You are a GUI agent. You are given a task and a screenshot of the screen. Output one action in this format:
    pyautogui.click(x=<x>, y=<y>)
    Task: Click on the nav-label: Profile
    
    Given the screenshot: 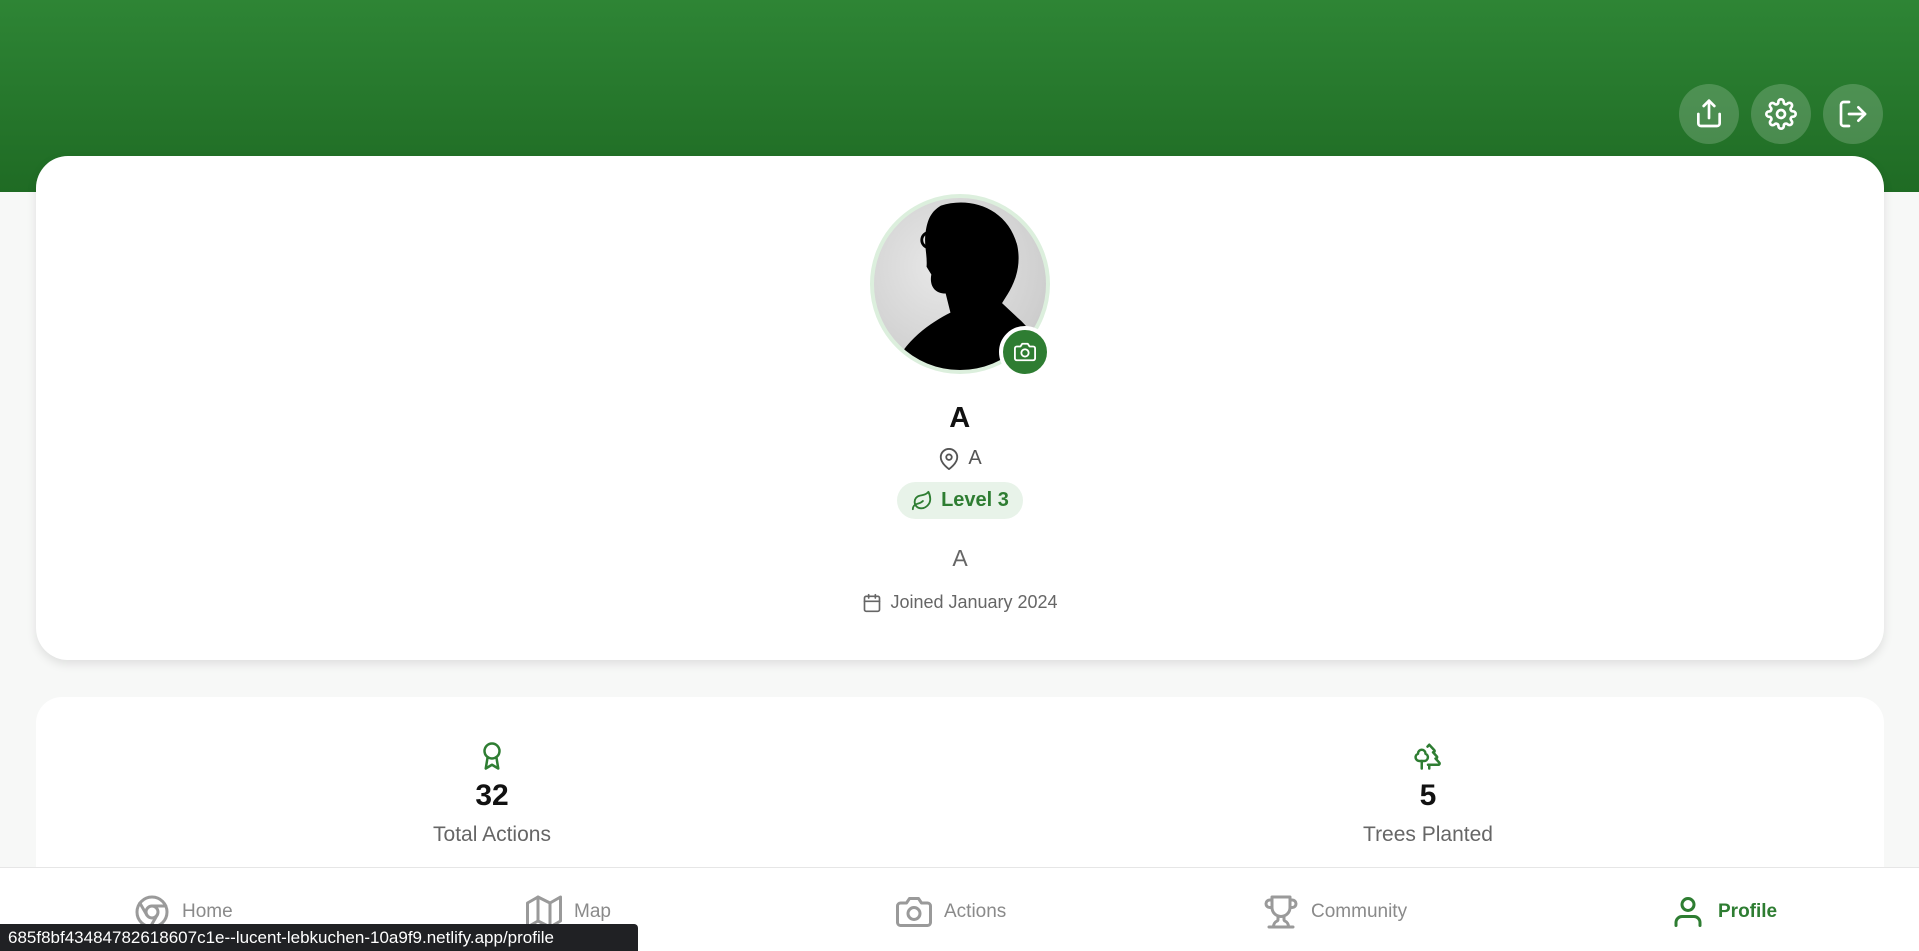 What is the action you would take?
    pyautogui.click(x=1748, y=911)
    